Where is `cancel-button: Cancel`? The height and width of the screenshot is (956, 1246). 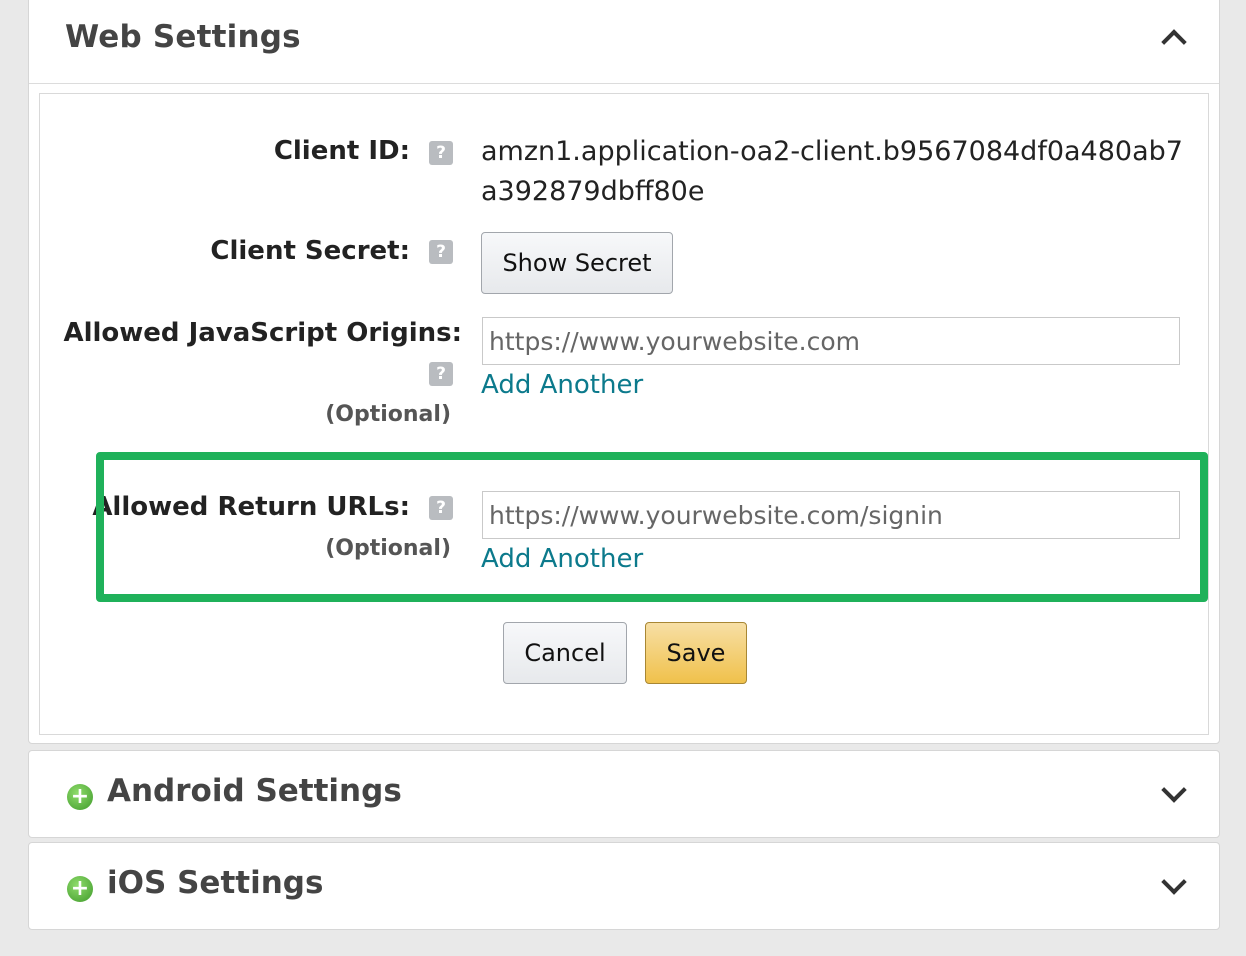 cancel-button: Cancel is located at coordinates (565, 653).